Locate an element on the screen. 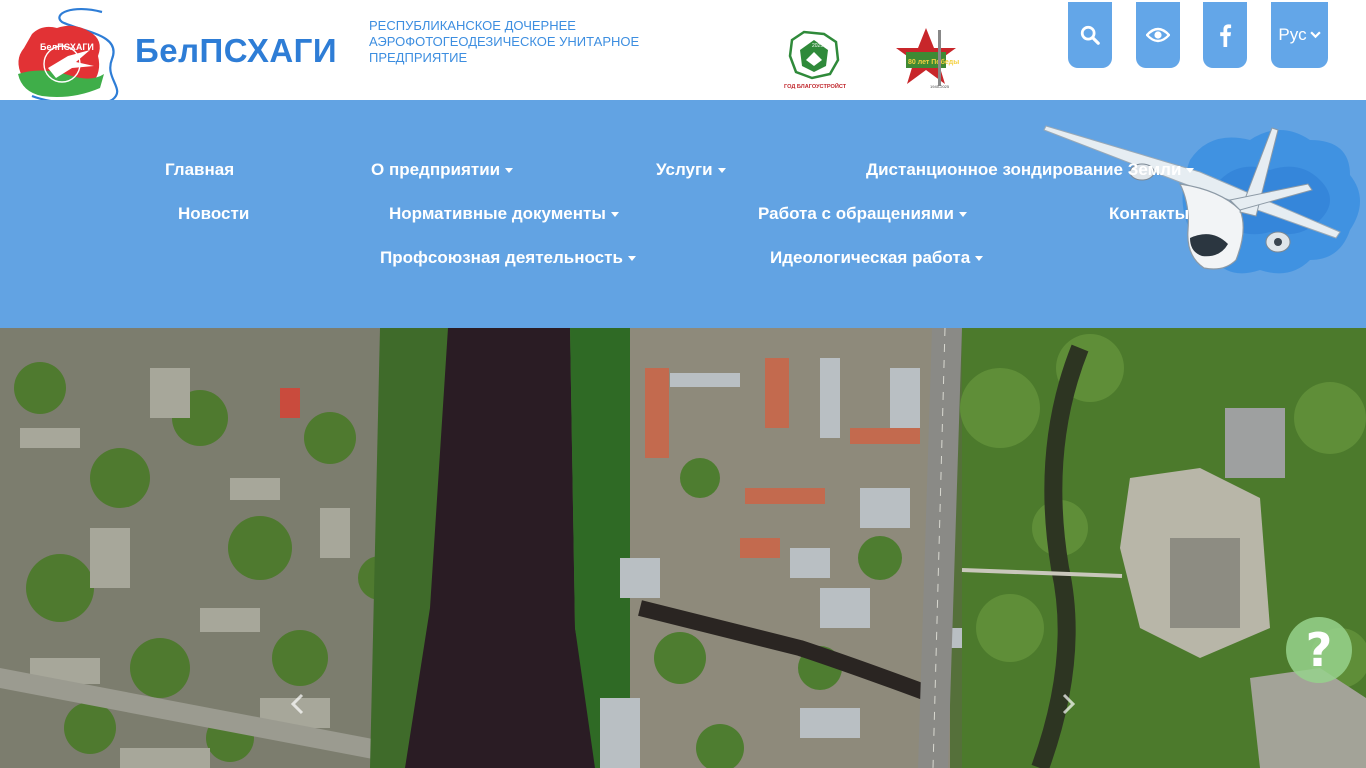 The width and height of the screenshot is (1366, 768). brand-name: БелПСХАГИ is located at coordinates (236, 51).